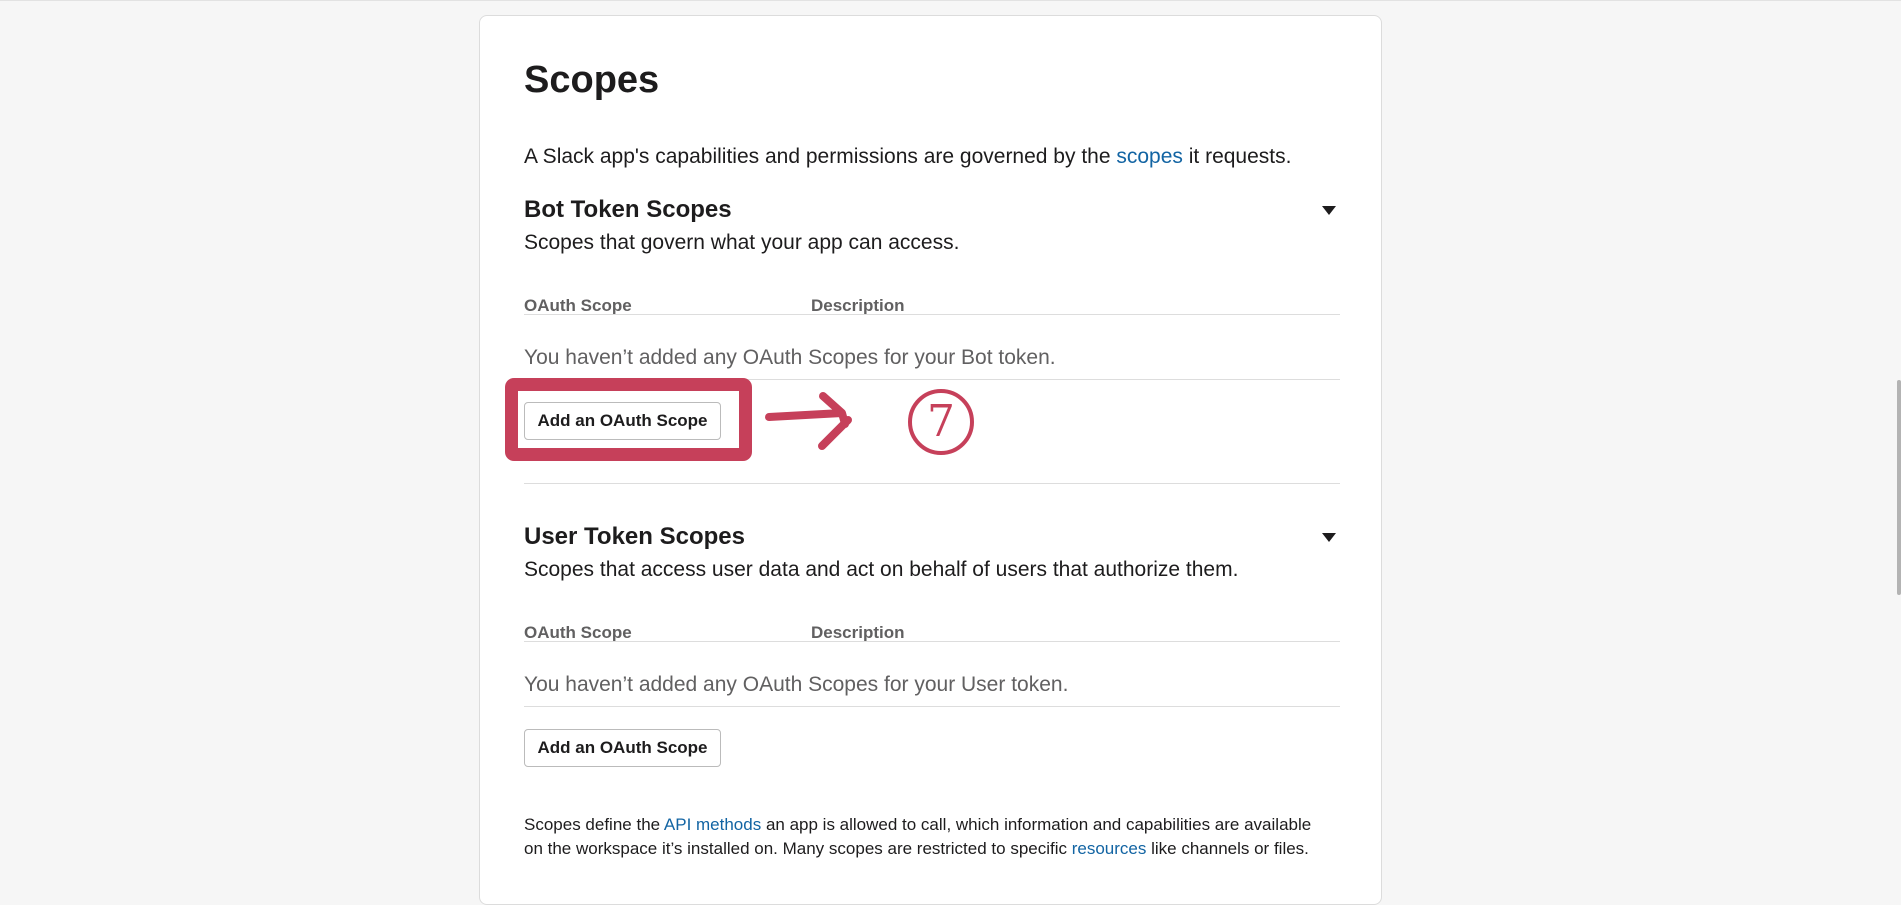 The image size is (1901, 905). What do you see at coordinates (858, 305) in the screenshot?
I see `bot-col-description: Description` at bounding box center [858, 305].